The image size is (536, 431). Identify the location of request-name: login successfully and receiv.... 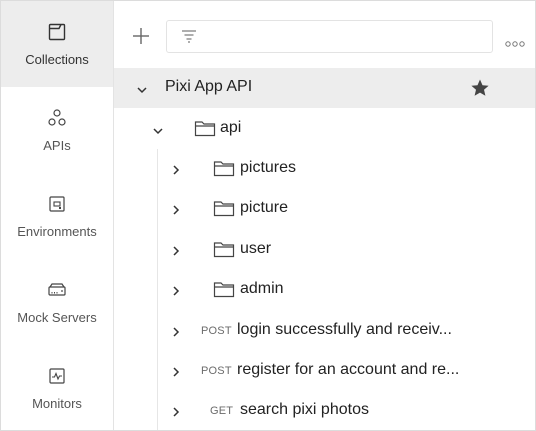
(344, 329).